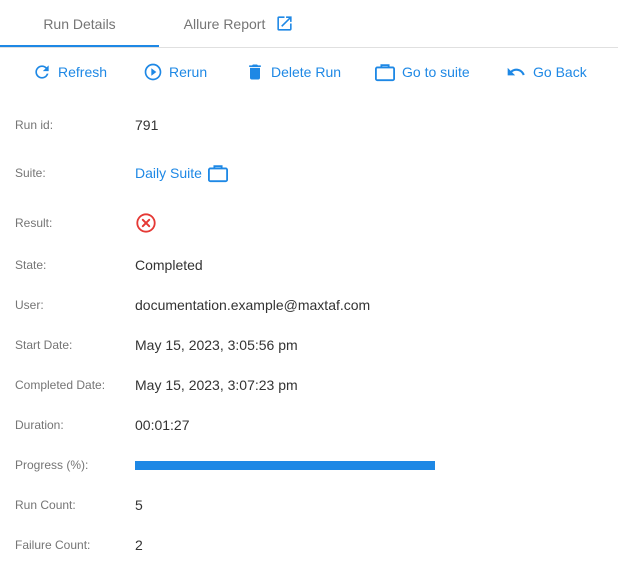 This screenshot has height=565, width=618. What do you see at coordinates (169, 265) in the screenshot?
I see `state-value: Completed` at bounding box center [169, 265].